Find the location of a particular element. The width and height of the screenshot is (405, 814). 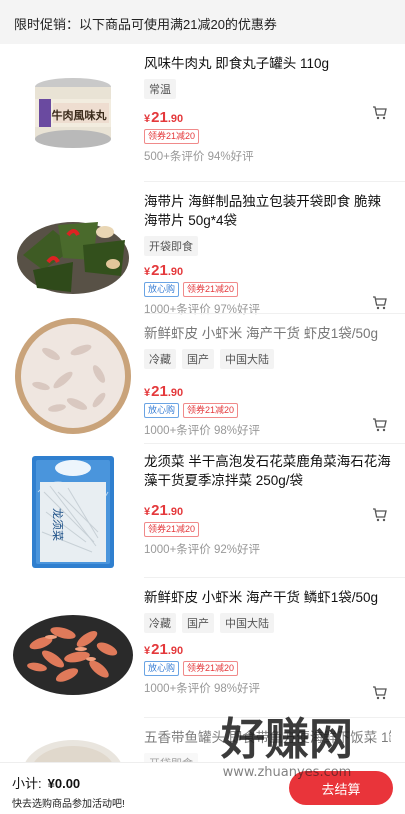

promo-banner: 限时促销：以下商品可使用满21减20的优惠券 is located at coordinates (202, 22).